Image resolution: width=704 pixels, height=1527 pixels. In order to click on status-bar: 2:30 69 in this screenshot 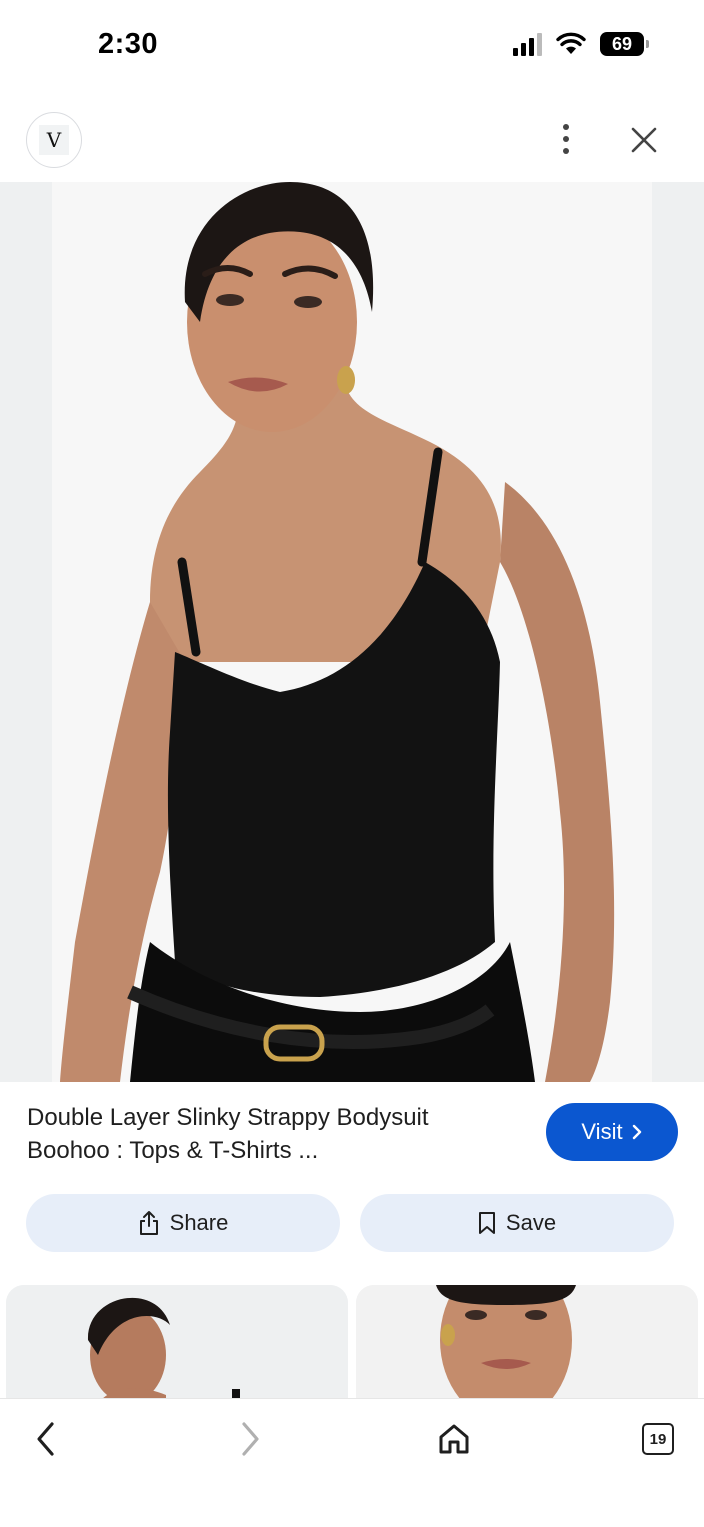, I will do `click(352, 46)`.